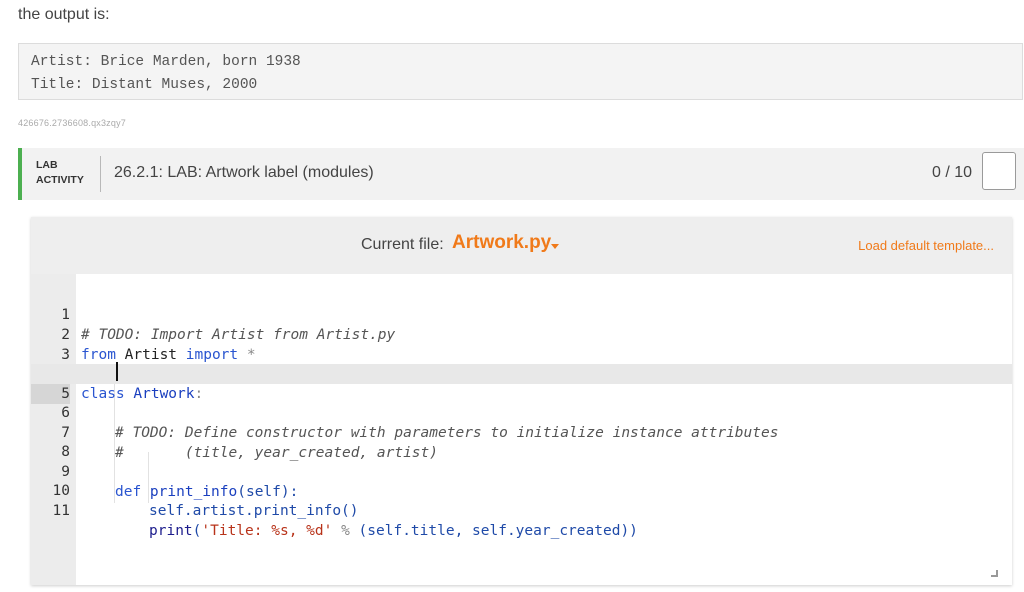 This screenshot has height=592, width=1024. I want to click on code-line: 7 # (title, year_created, artist), so click(521, 432).